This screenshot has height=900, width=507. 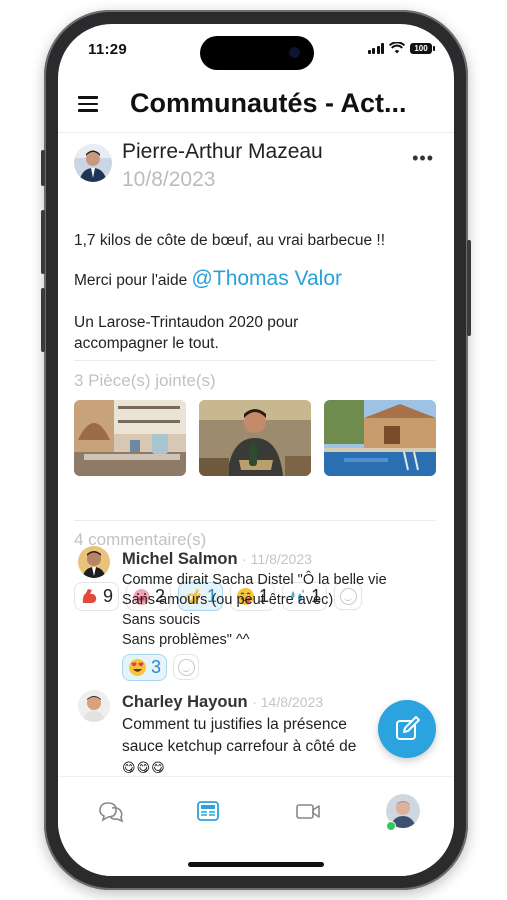 I want to click on comment-date: · 14/8/2023, so click(x=288, y=702).